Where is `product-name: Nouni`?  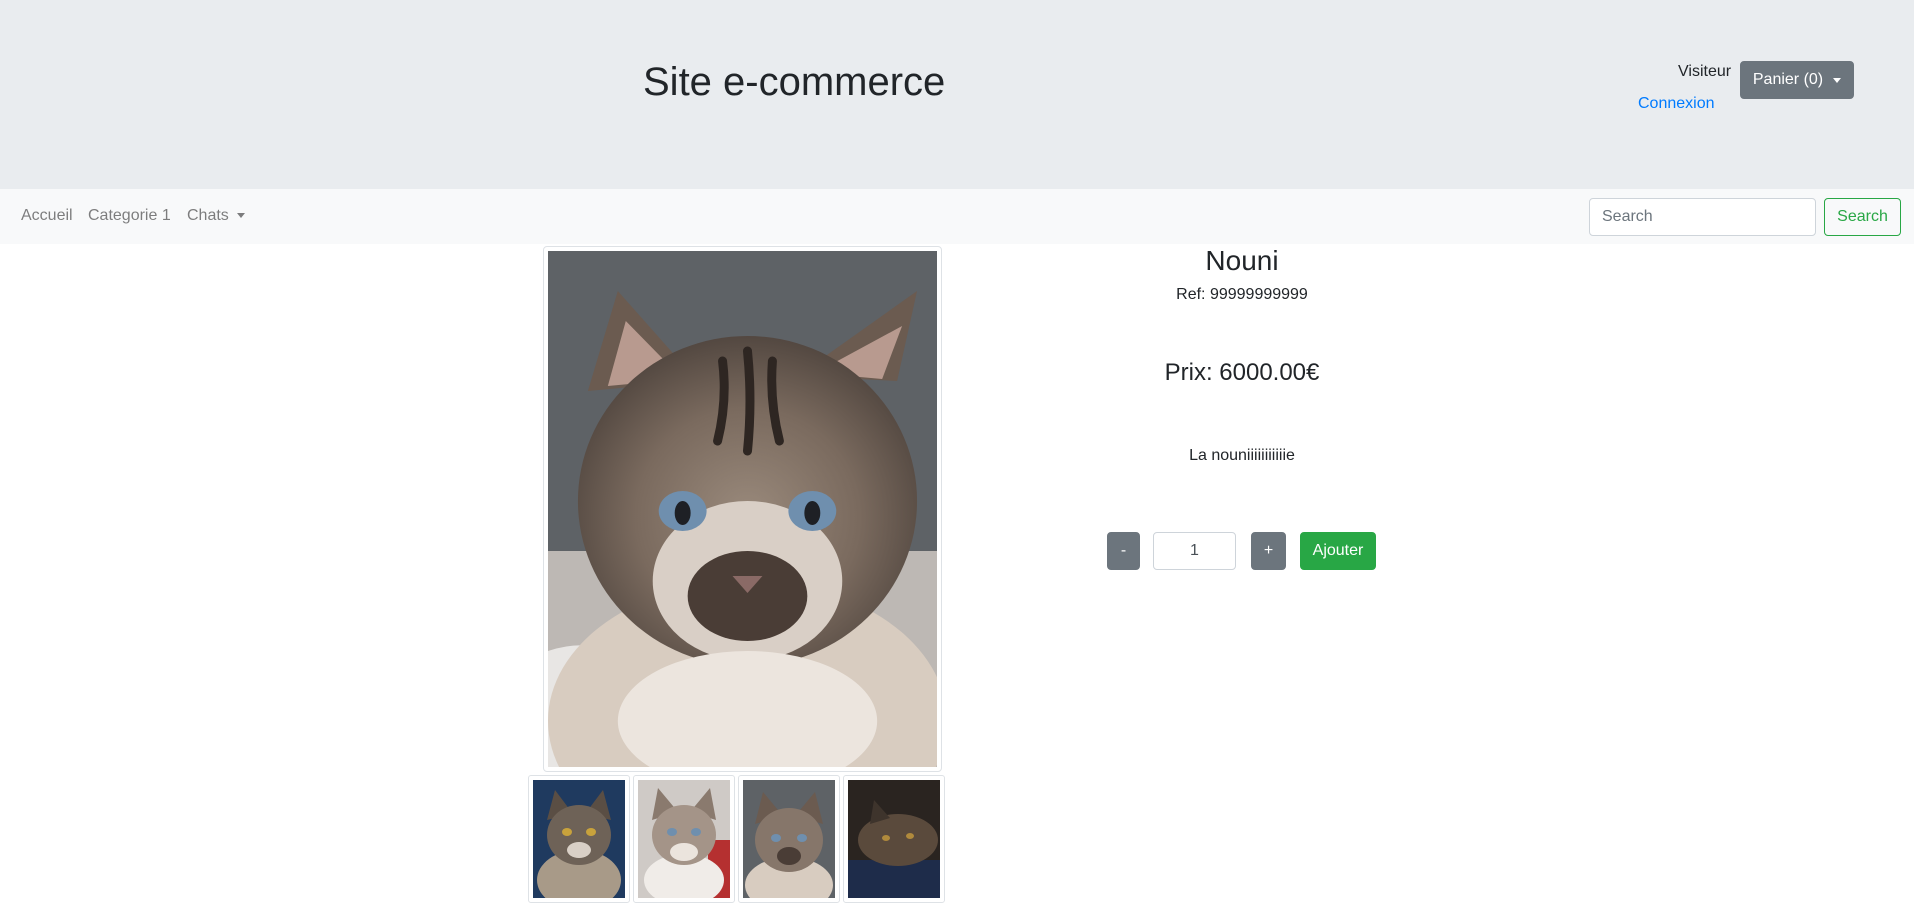
product-name: Nouni is located at coordinates (1242, 260).